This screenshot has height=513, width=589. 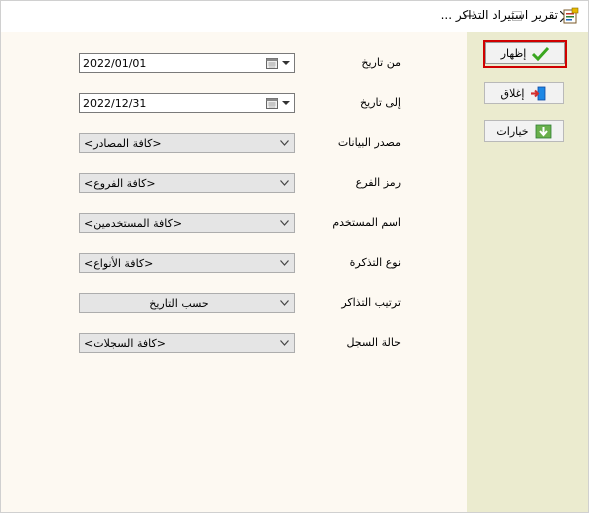 I want to click on options-button: خيارات, so click(x=524, y=131).